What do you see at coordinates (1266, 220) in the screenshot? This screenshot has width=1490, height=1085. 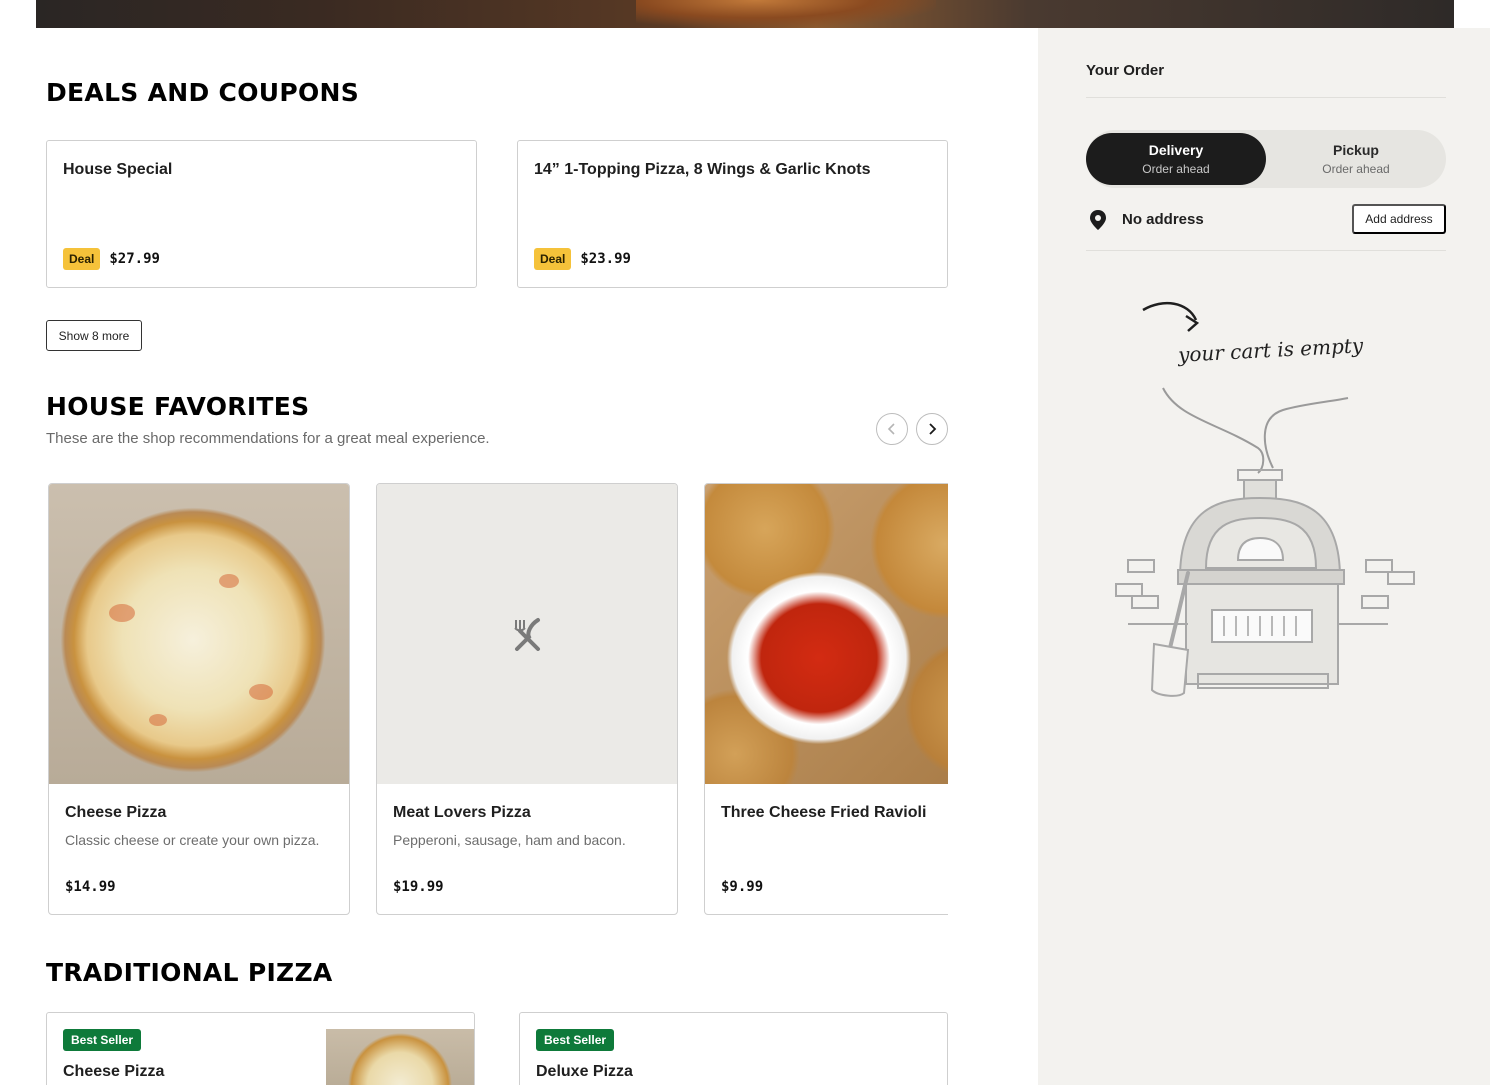 I see `address-row: No address Add address` at bounding box center [1266, 220].